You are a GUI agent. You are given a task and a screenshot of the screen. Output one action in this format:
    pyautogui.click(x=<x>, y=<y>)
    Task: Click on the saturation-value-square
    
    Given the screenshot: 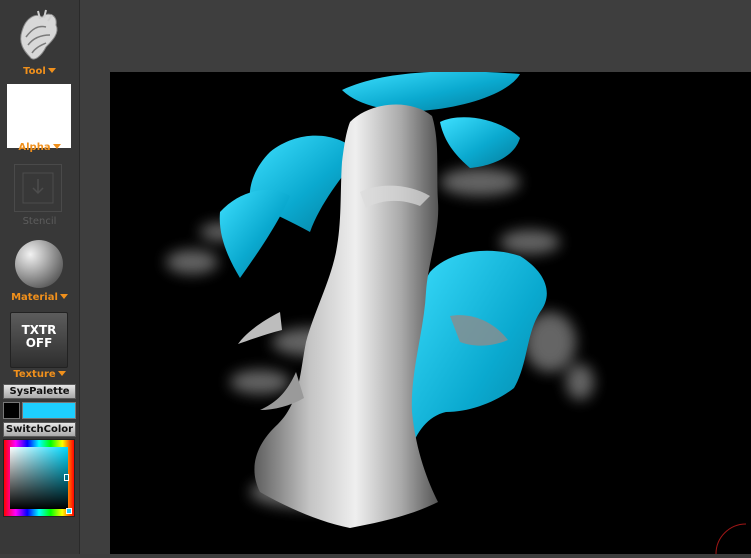 What is the action you would take?
    pyautogui.click(x=39, y=478)
    